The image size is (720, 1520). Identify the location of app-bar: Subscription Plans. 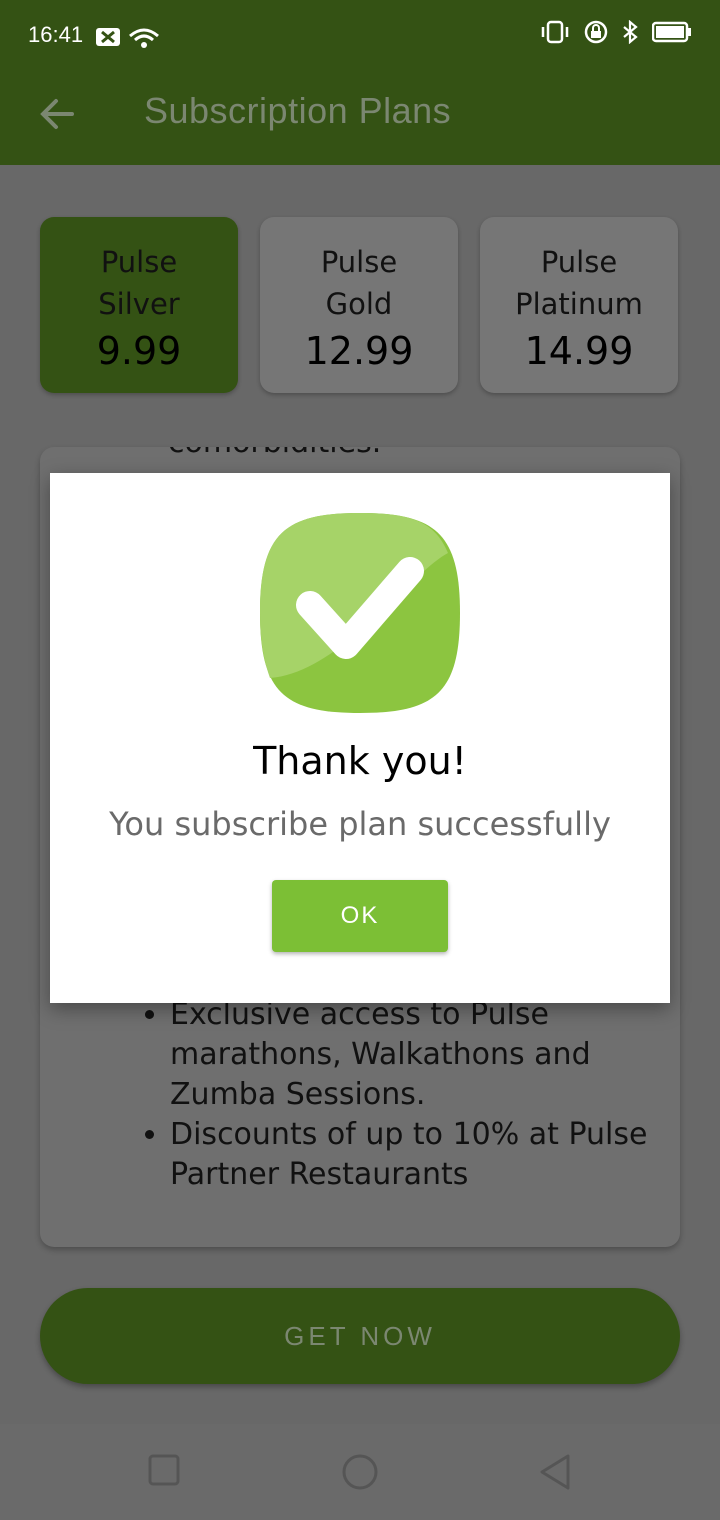
(360, 118).